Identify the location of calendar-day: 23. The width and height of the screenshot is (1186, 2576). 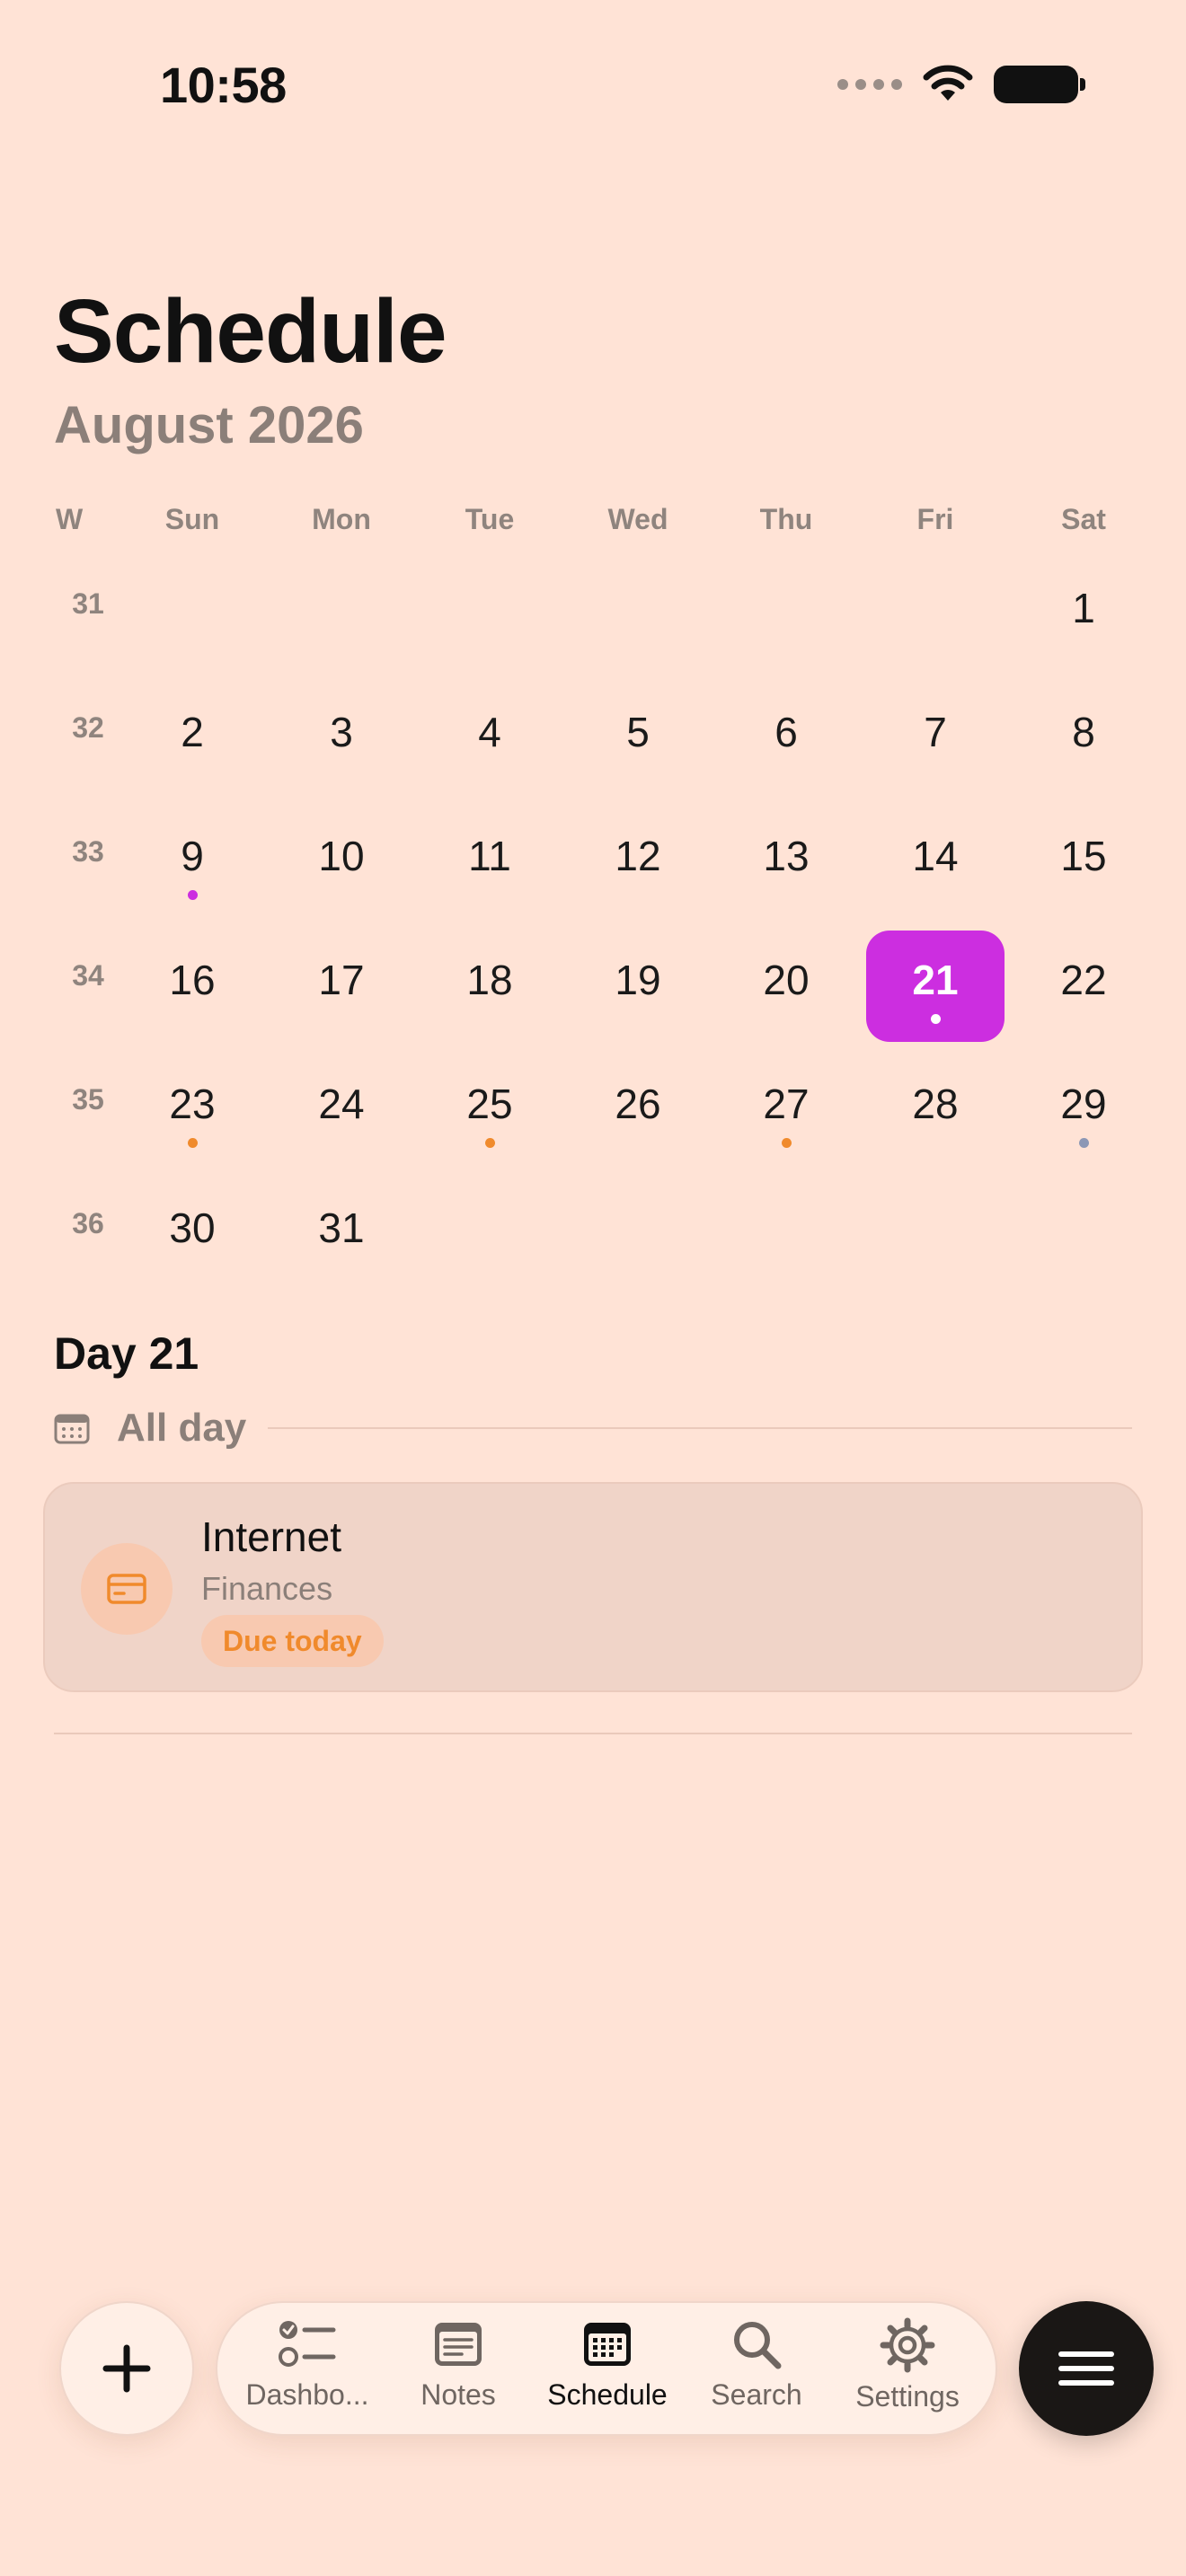
(192, 1110).